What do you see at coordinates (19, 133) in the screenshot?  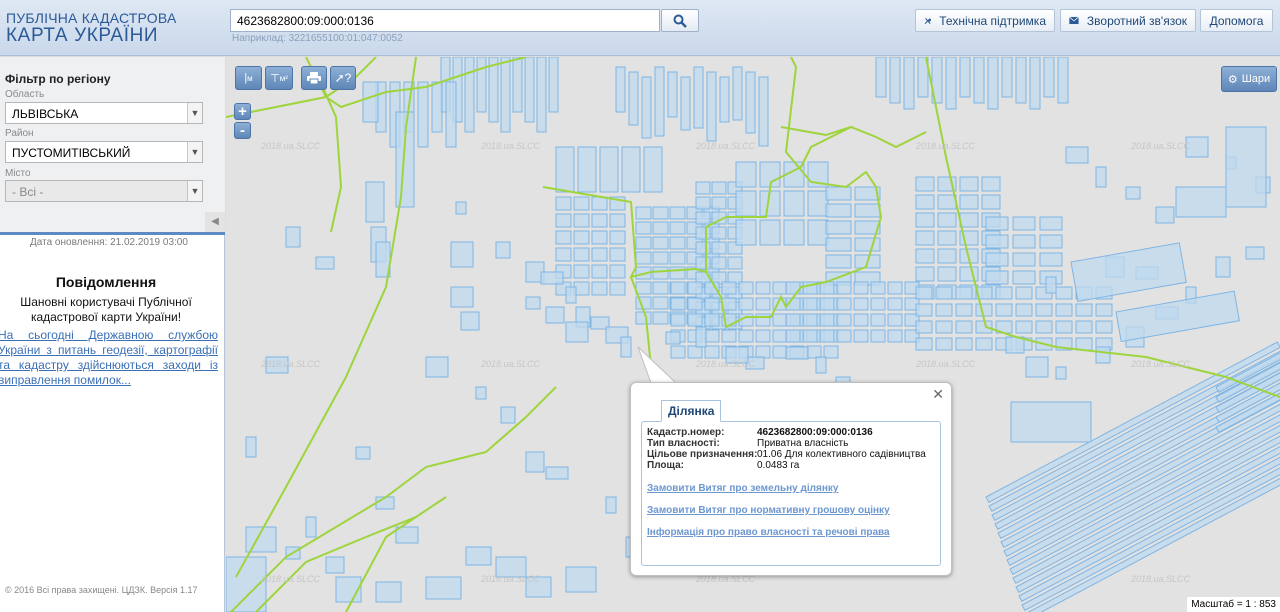 I see `rayon-label: Район` at bounding box center [19, 133].